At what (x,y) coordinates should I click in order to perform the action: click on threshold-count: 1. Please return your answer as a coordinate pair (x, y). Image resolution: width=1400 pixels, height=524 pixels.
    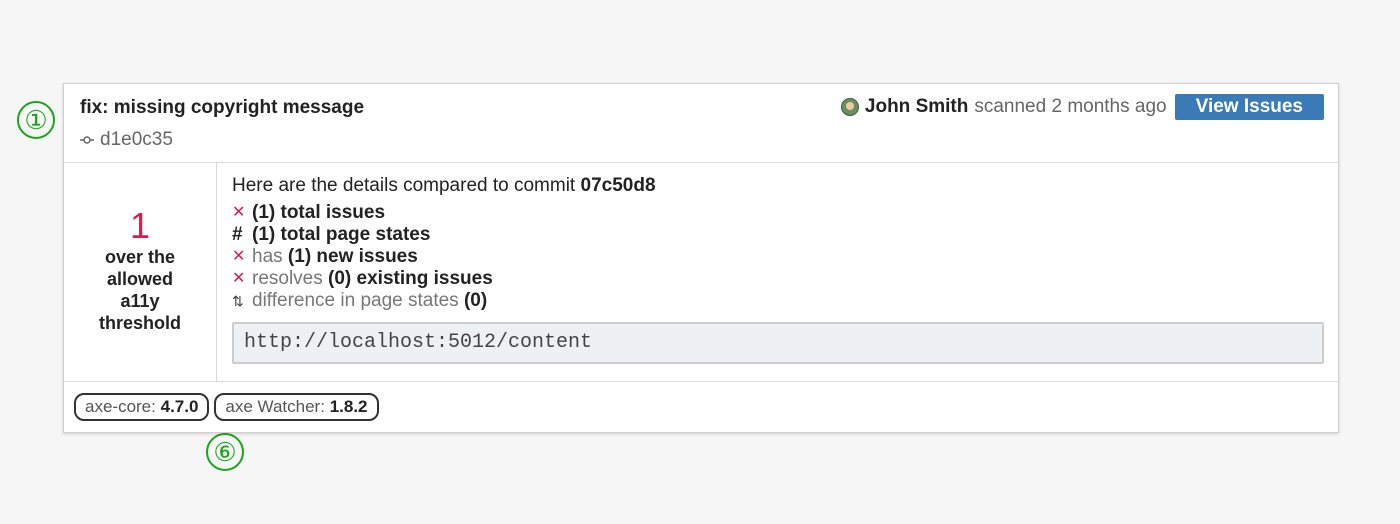
    Looking at the image, I should click on (140, 225).